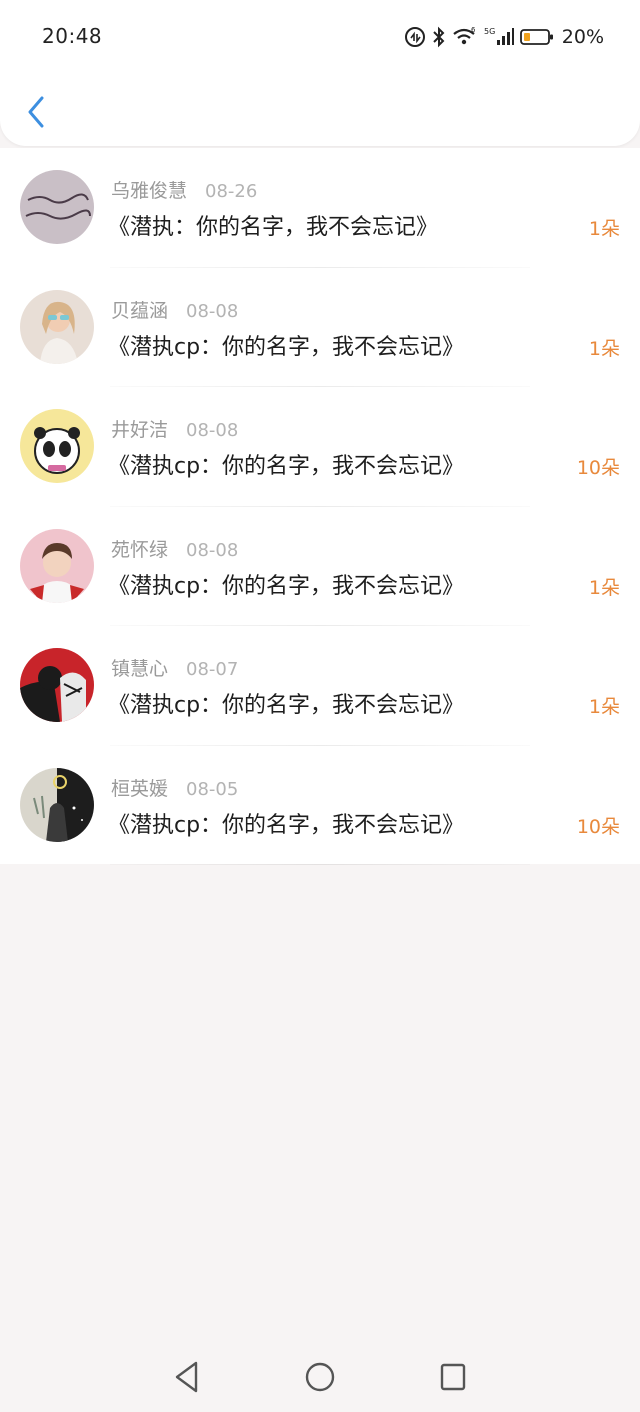 The width and height of the screenshot is (640, 1412). Describe the element at coordinates (212, 789) in the screenshot. I see `row-date: 08-05` at that location.